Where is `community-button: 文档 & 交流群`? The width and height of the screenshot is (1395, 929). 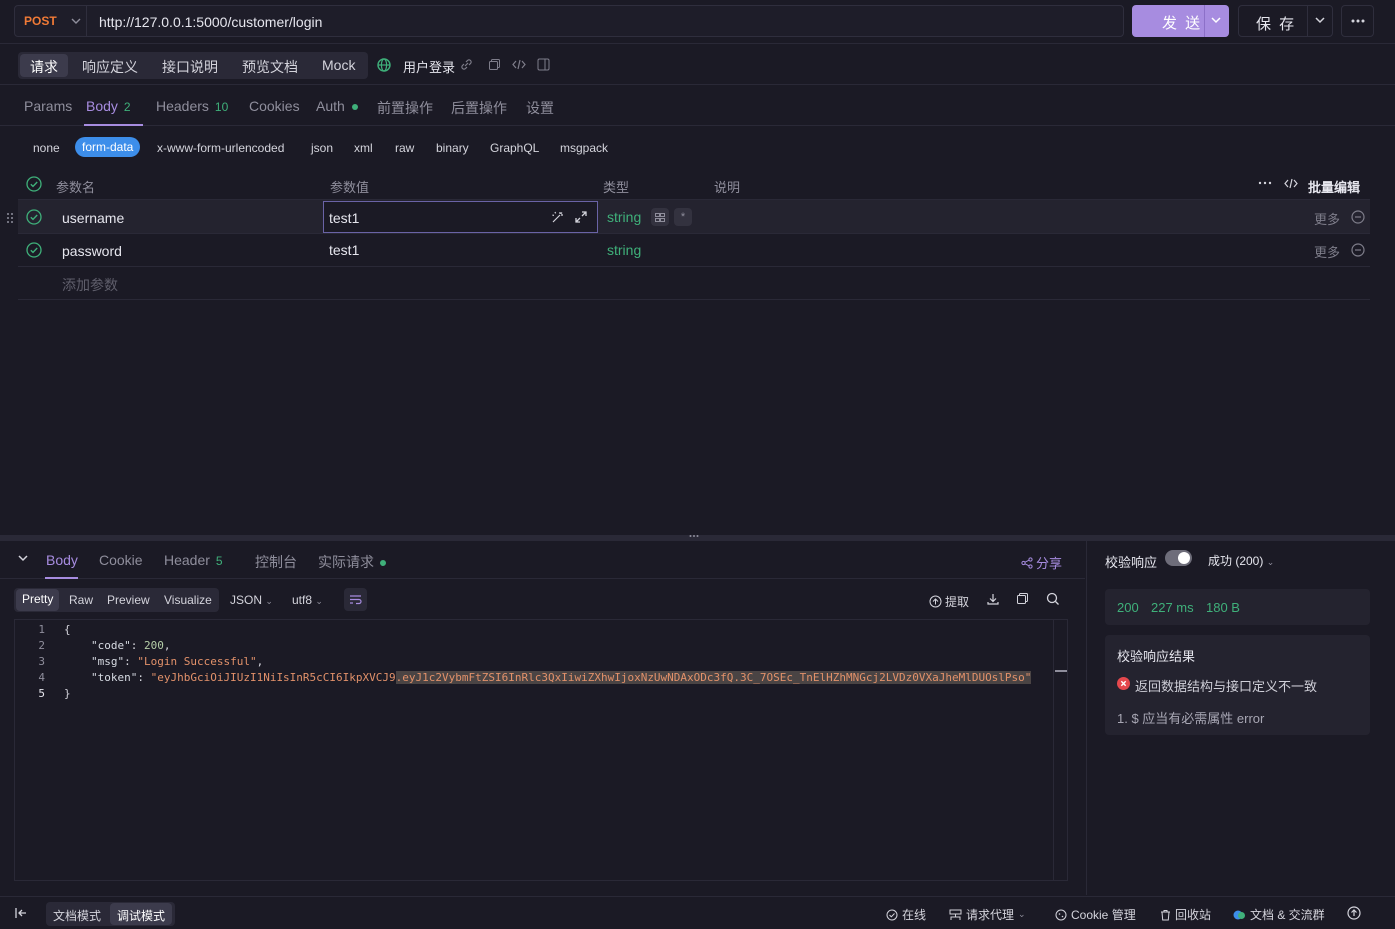 community-button: 文档 & 交流群 is located at coordinates (1279, 914).